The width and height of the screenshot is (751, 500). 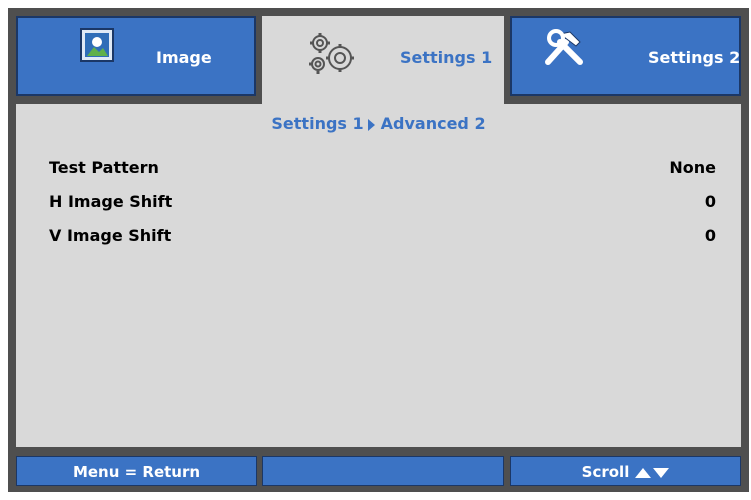 I want to click on menu-item-test-pattern: Test Pattern None, so click(x=382, y=172).